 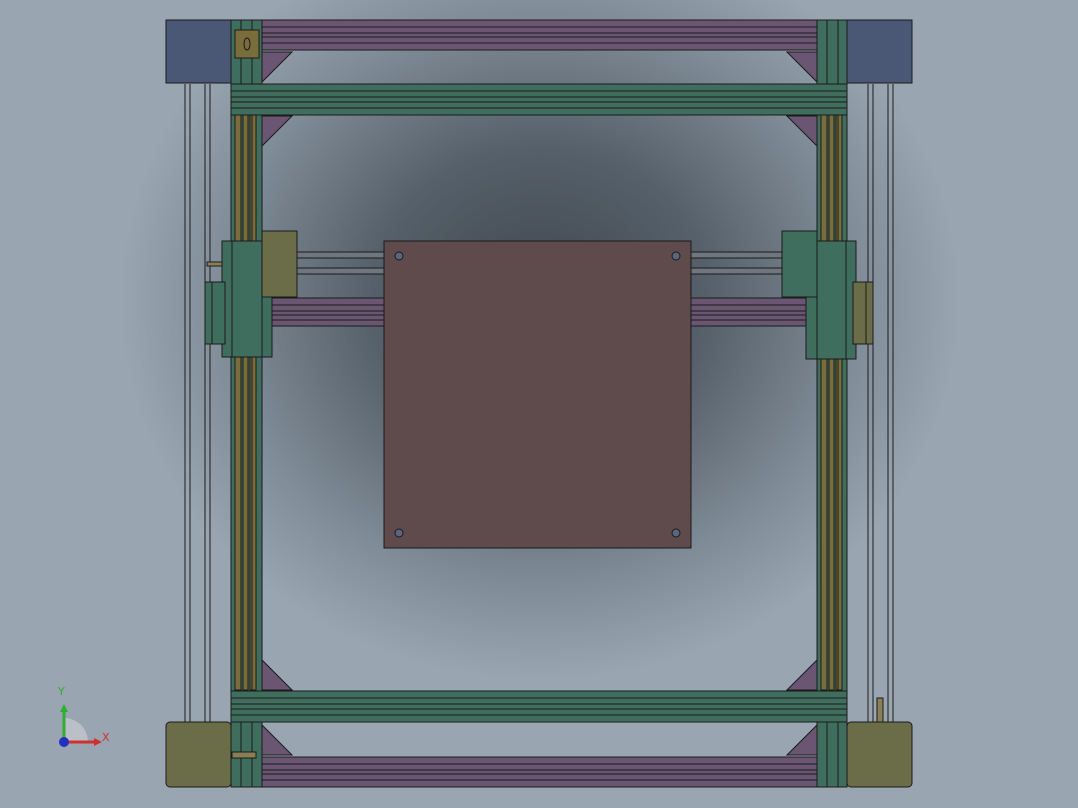 What do you see at coordinates (251, 294) in the screenshot?
I see `left-carriage` at bounding box center [251, 294].